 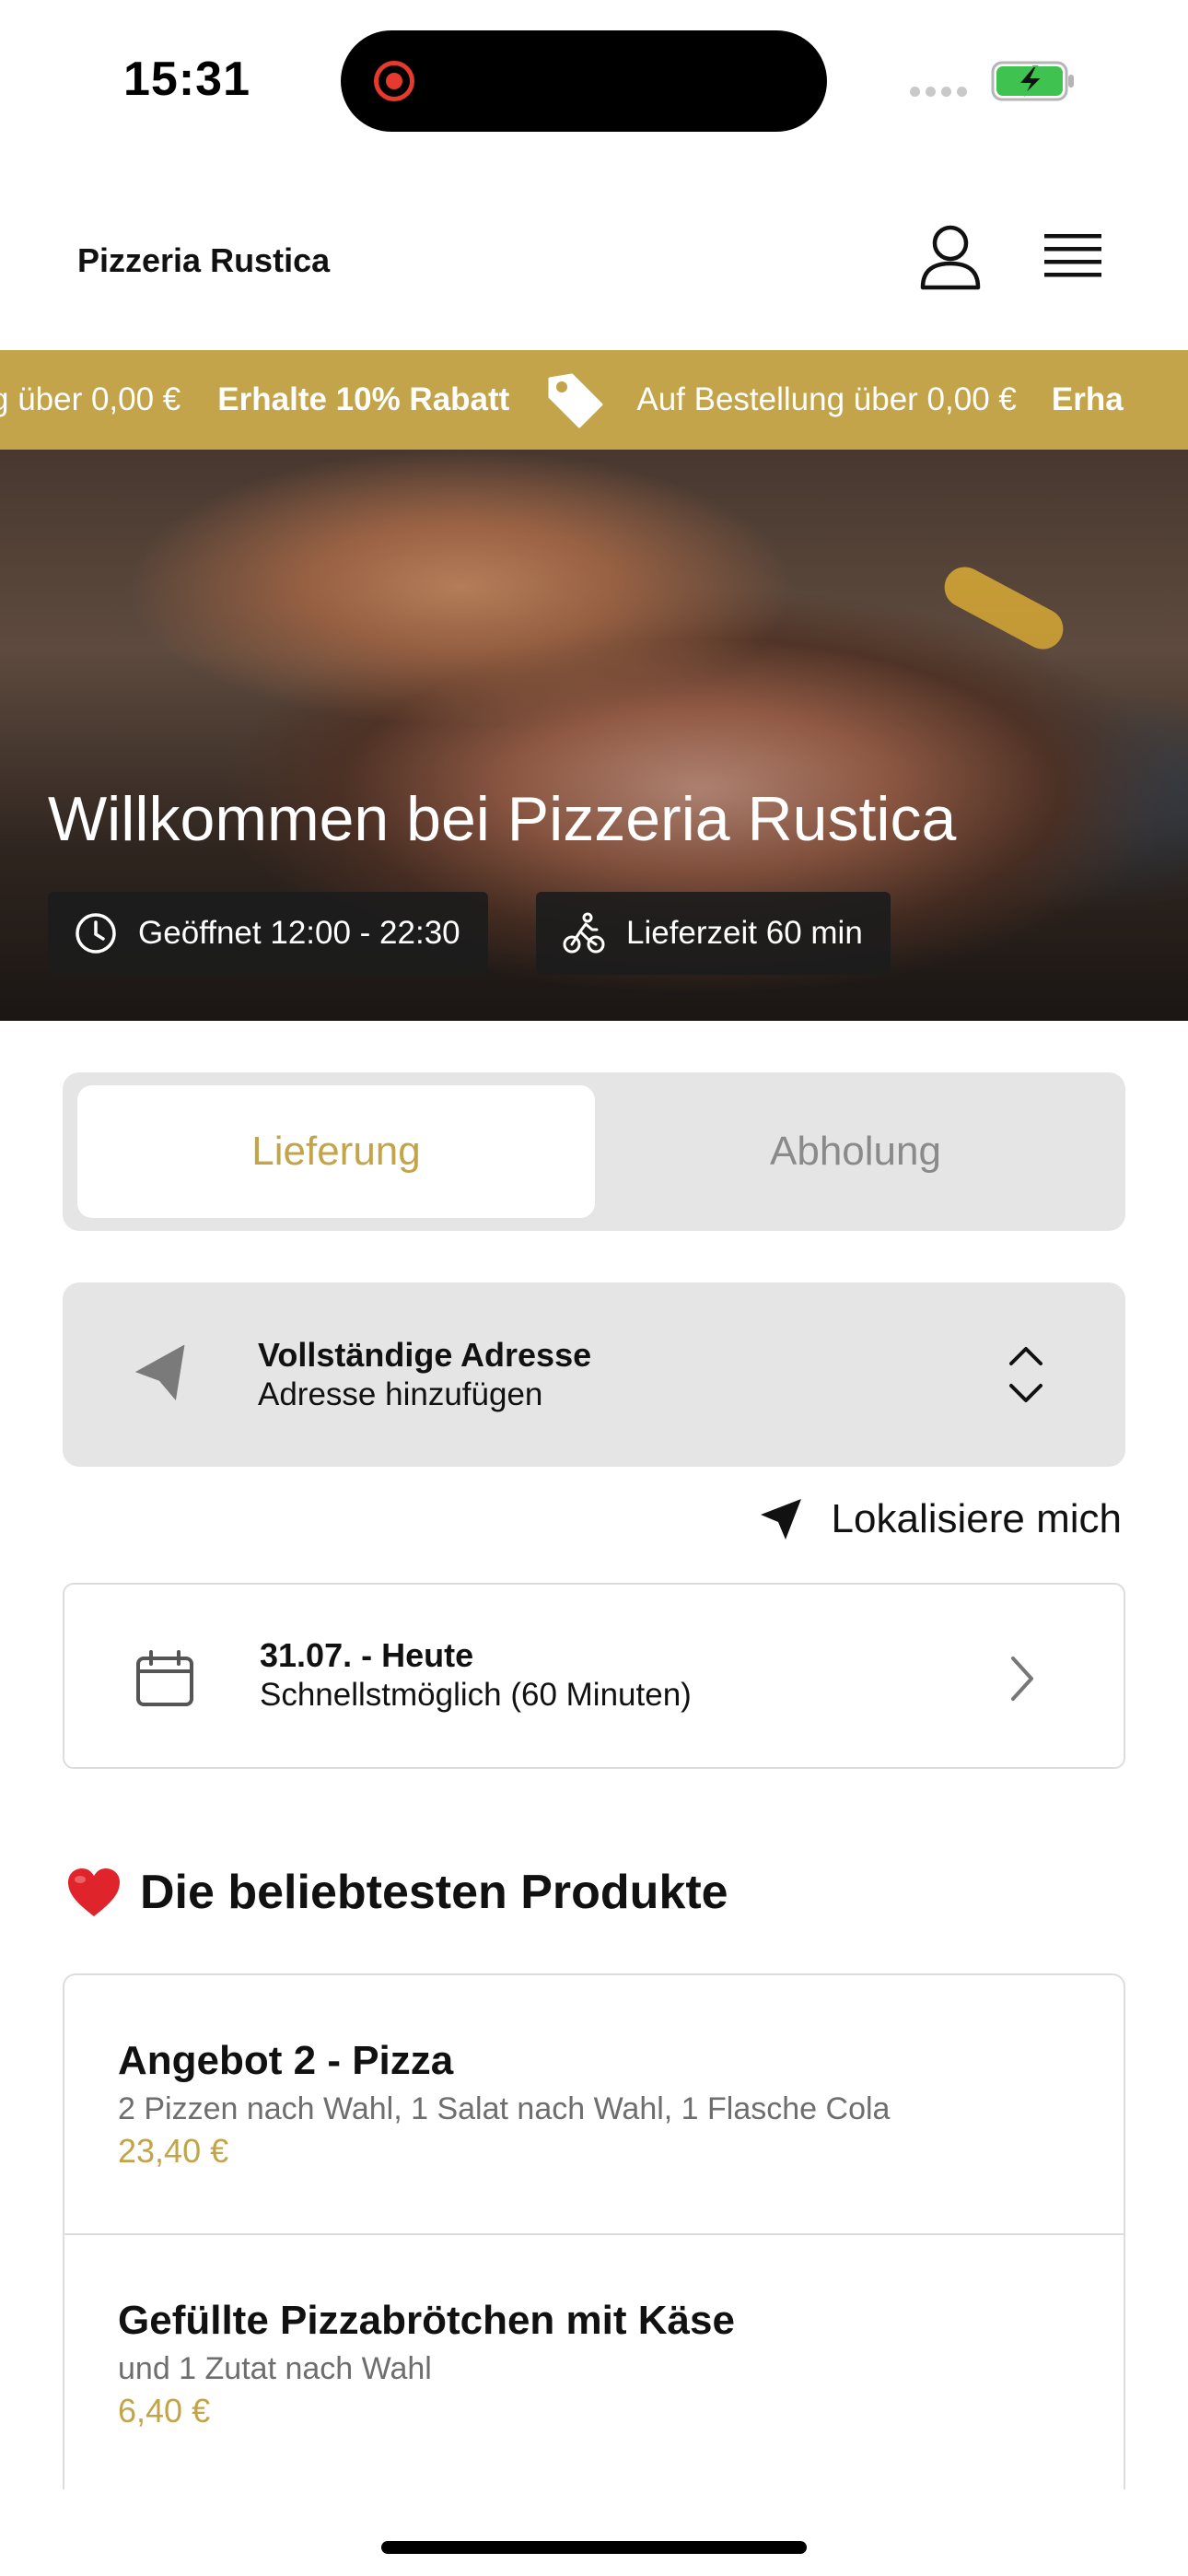 I want to click on navigation-arrow-icon, so click(x=780, y=1520).